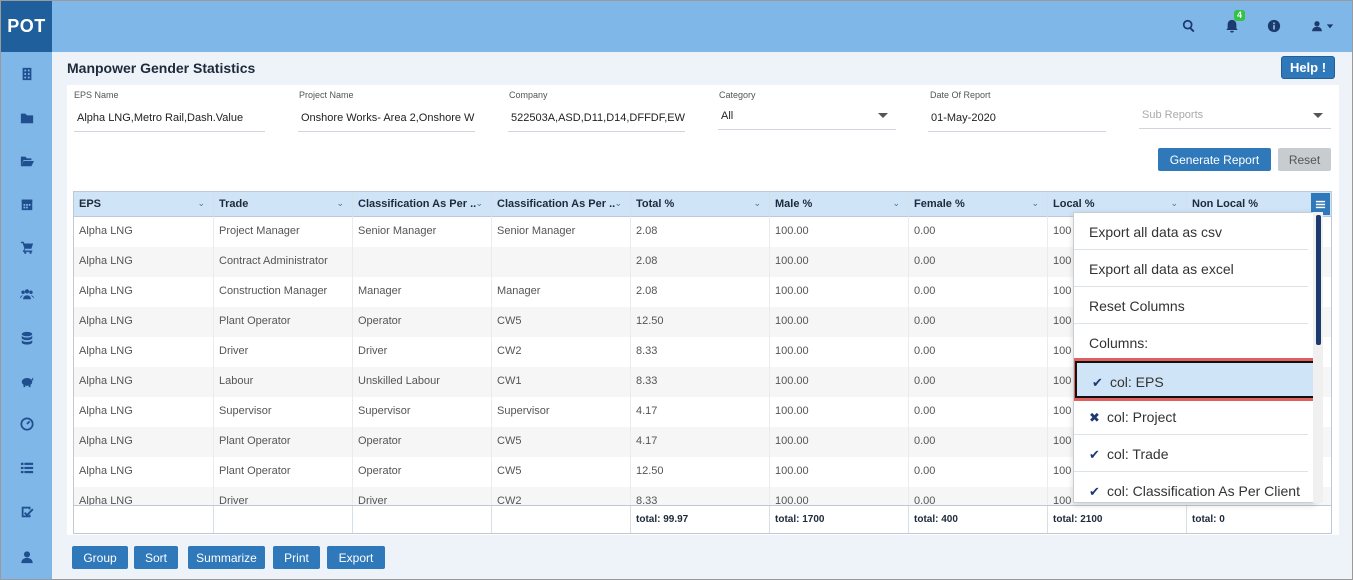  What do you see at coordinates (169, 122) in the screenshot?
I see `eps-name-field: Alpha LNG,Metro Rail,Dash.Value` at bounding box center [169, 122].